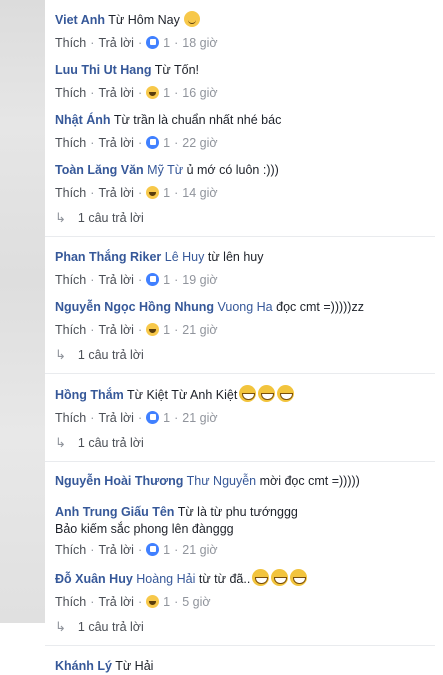 This screenshot has height=675, width=443. I want to click on mention-link: Lê Huy, so click(185, 257).